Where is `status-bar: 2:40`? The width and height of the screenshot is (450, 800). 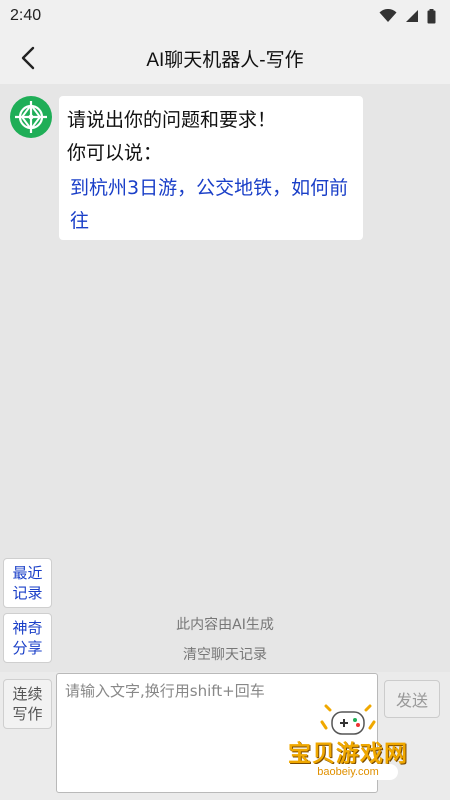
status-bar: 2:40 is located at coordinates (225, 16).